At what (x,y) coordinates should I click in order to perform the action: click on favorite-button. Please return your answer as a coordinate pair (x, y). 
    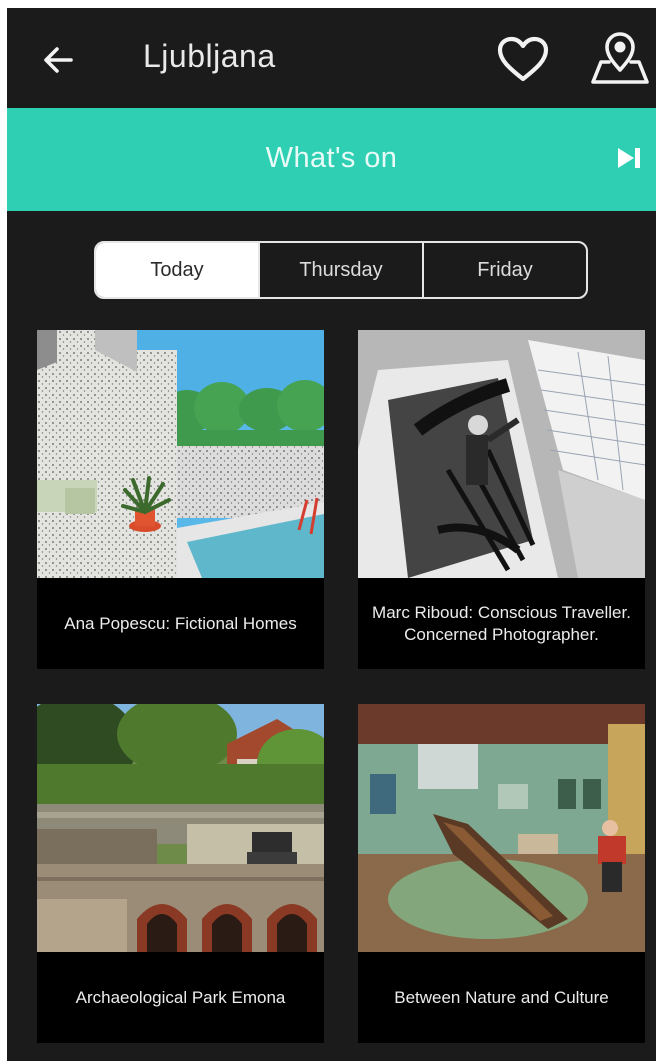
    Looking at the image, I should click on (523, 60).